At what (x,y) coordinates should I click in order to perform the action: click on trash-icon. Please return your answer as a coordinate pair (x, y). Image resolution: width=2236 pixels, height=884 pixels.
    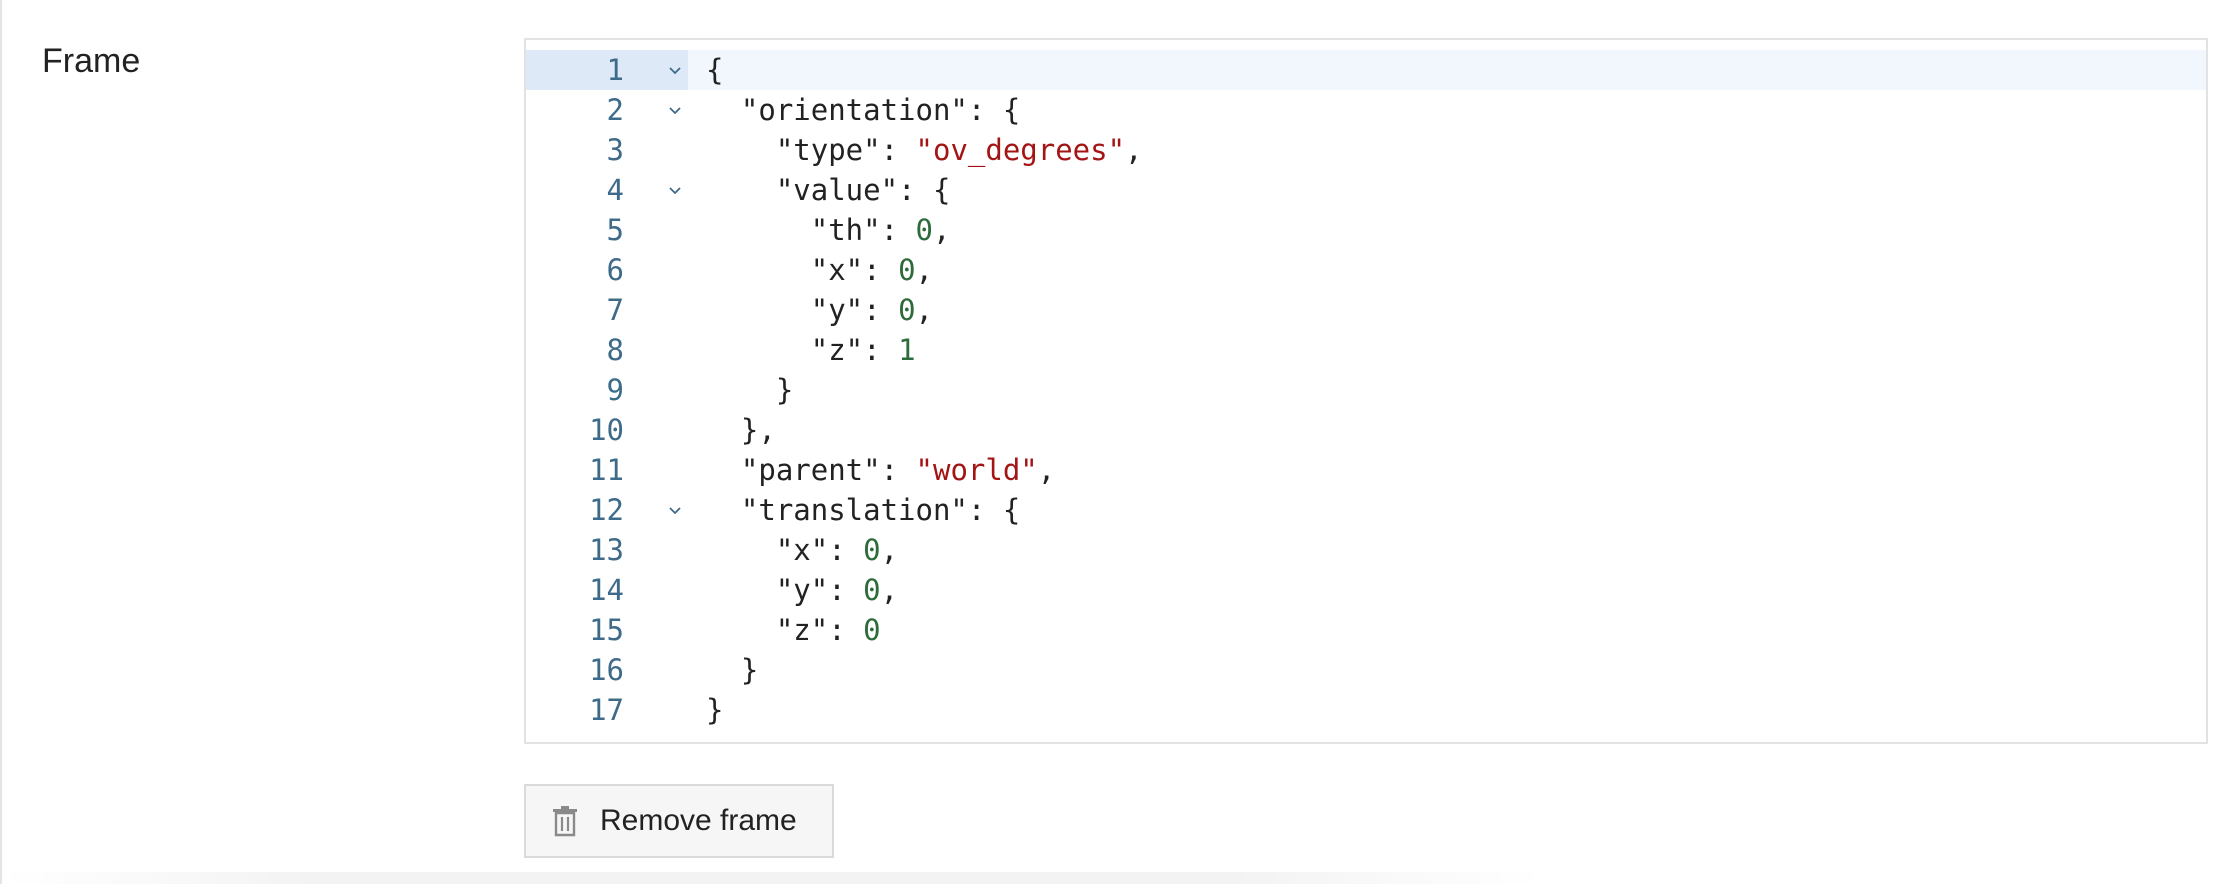
    Looking at the image, I should click on (565, 821).